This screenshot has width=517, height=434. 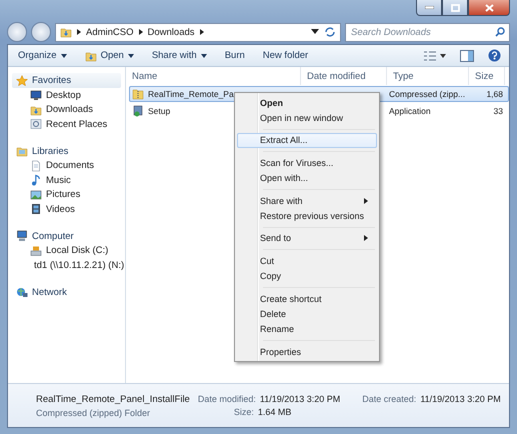 What do you see at coordinates (94, 413) in the screenshot?
I see `file-type: Compressed (zipped) Folder` at bounding box center [94, 413].